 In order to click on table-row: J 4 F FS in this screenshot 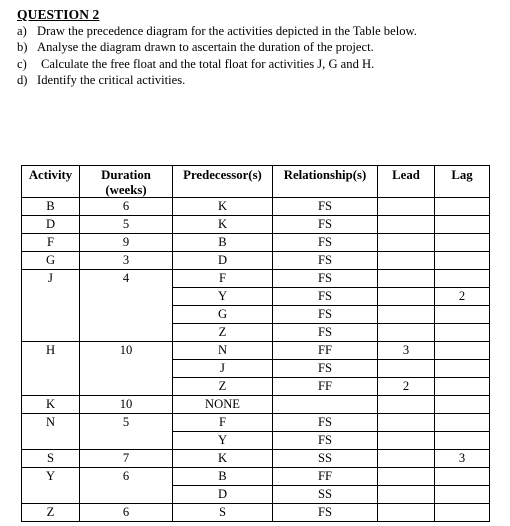, I will do `click(255, 306)`.